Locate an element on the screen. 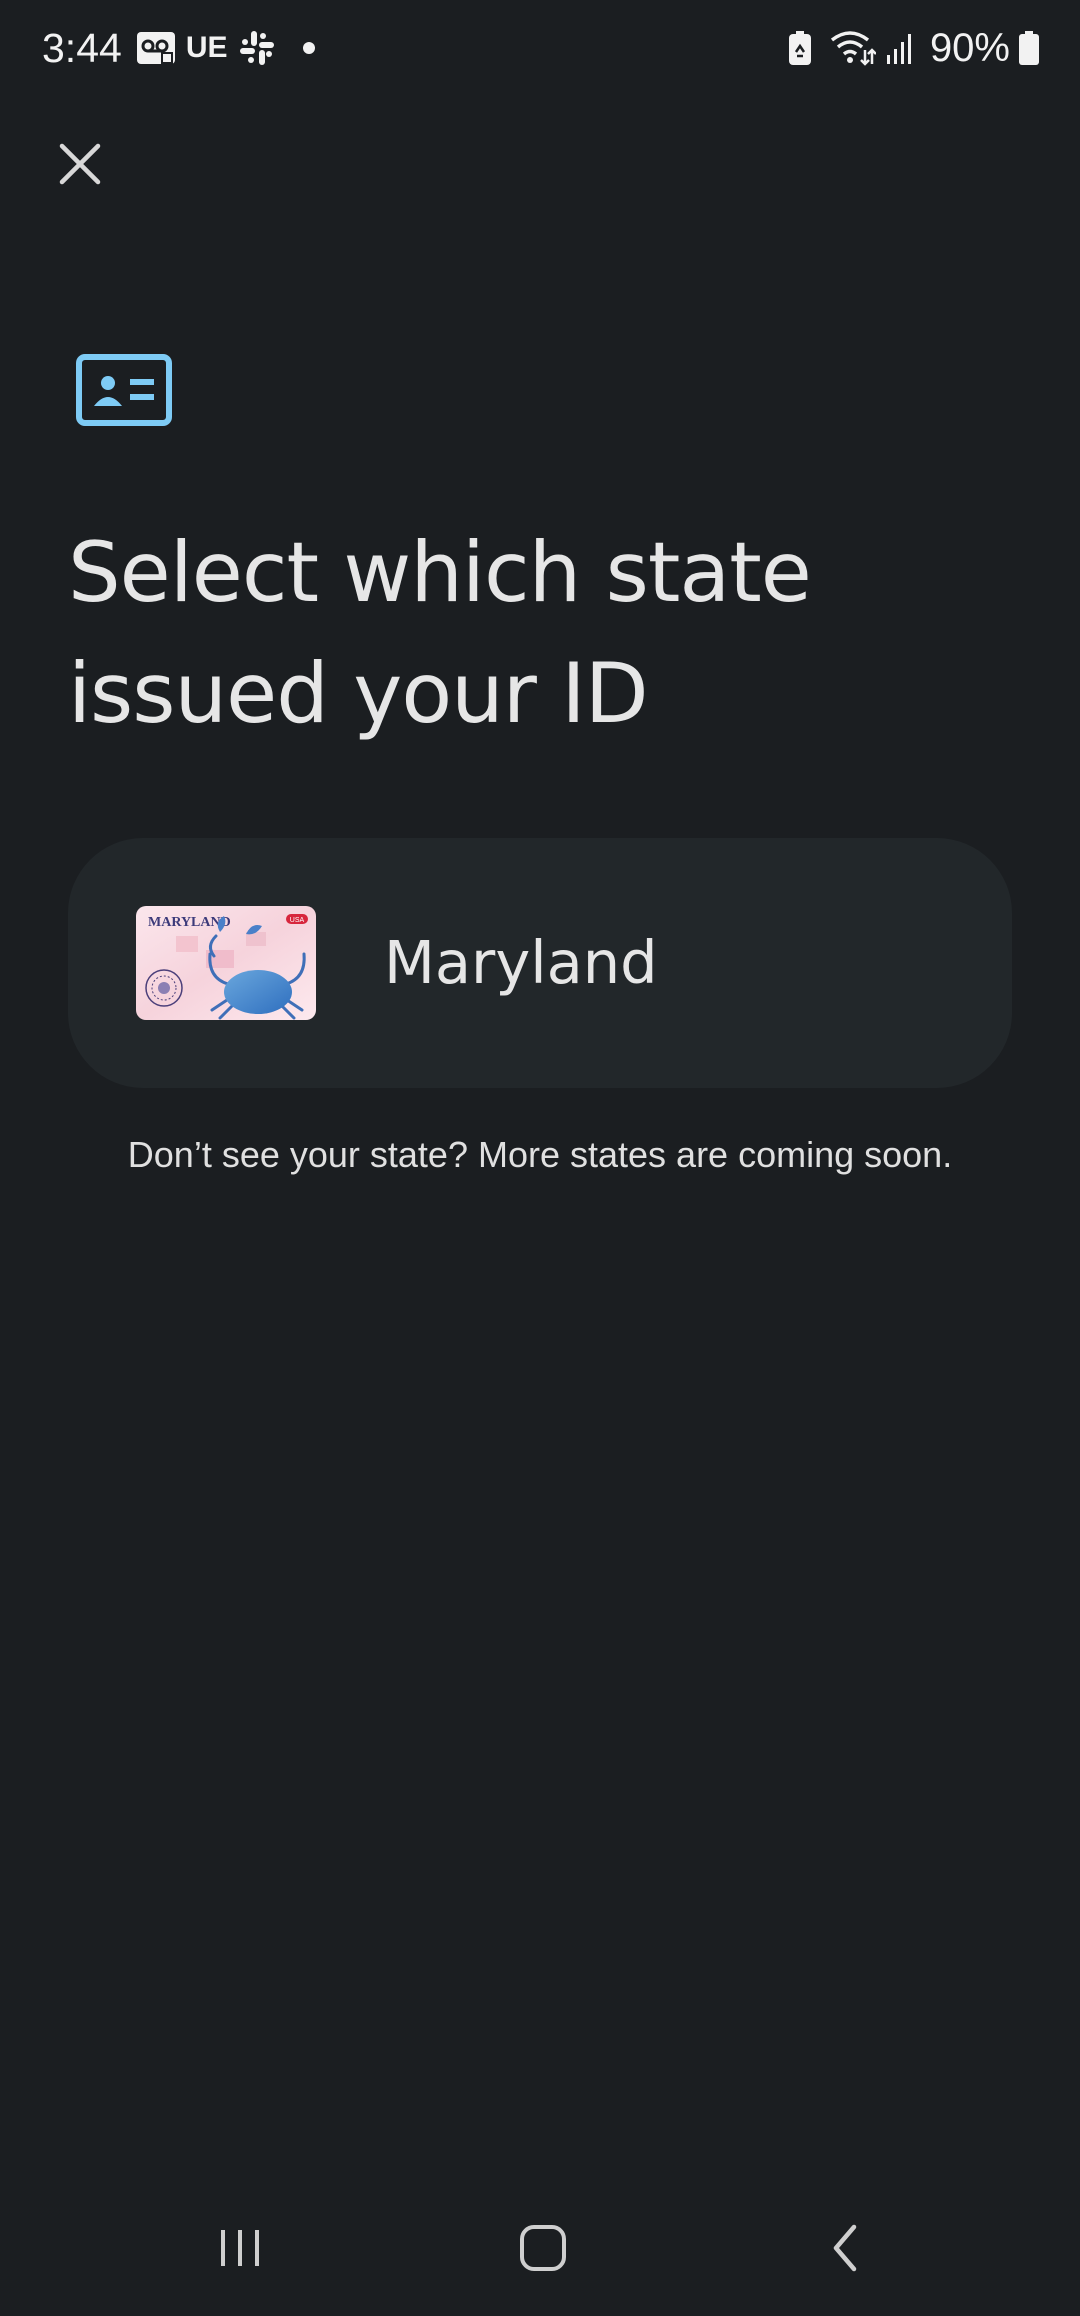  close-icon is located at coordinates (80, 164).